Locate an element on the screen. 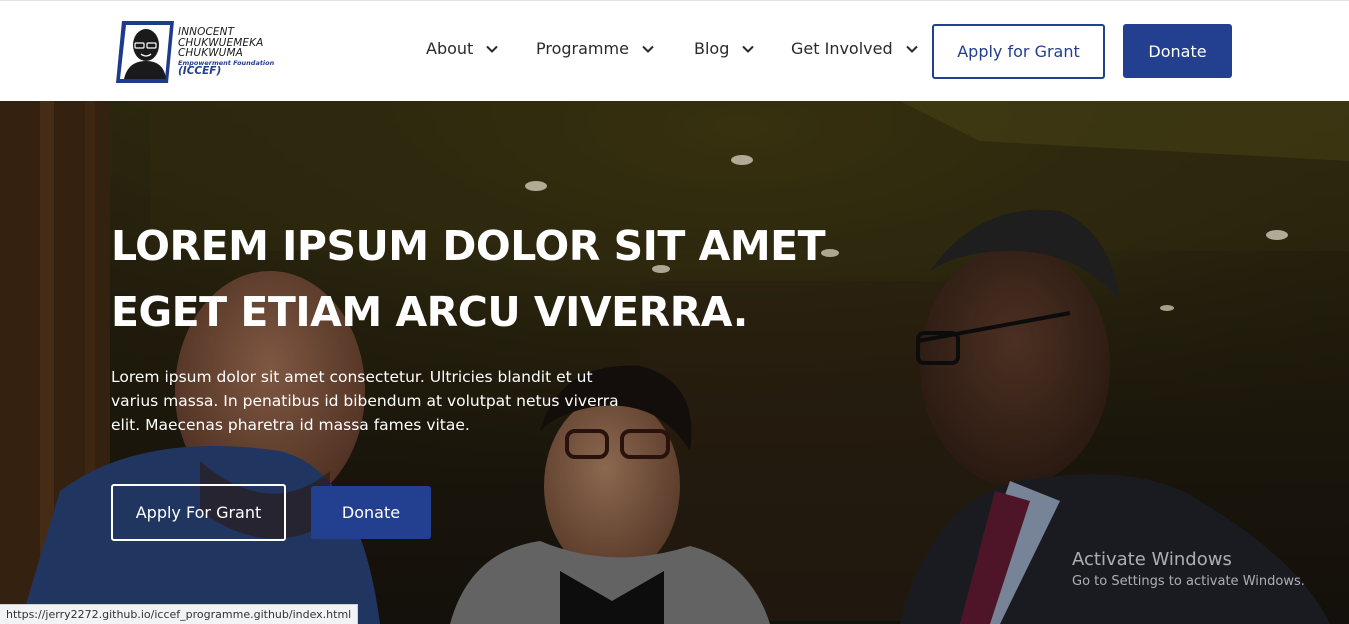 This screenshot has width=1349, height=624. logo-acronym: (ICCEF) is located at coordinates (200, 71).